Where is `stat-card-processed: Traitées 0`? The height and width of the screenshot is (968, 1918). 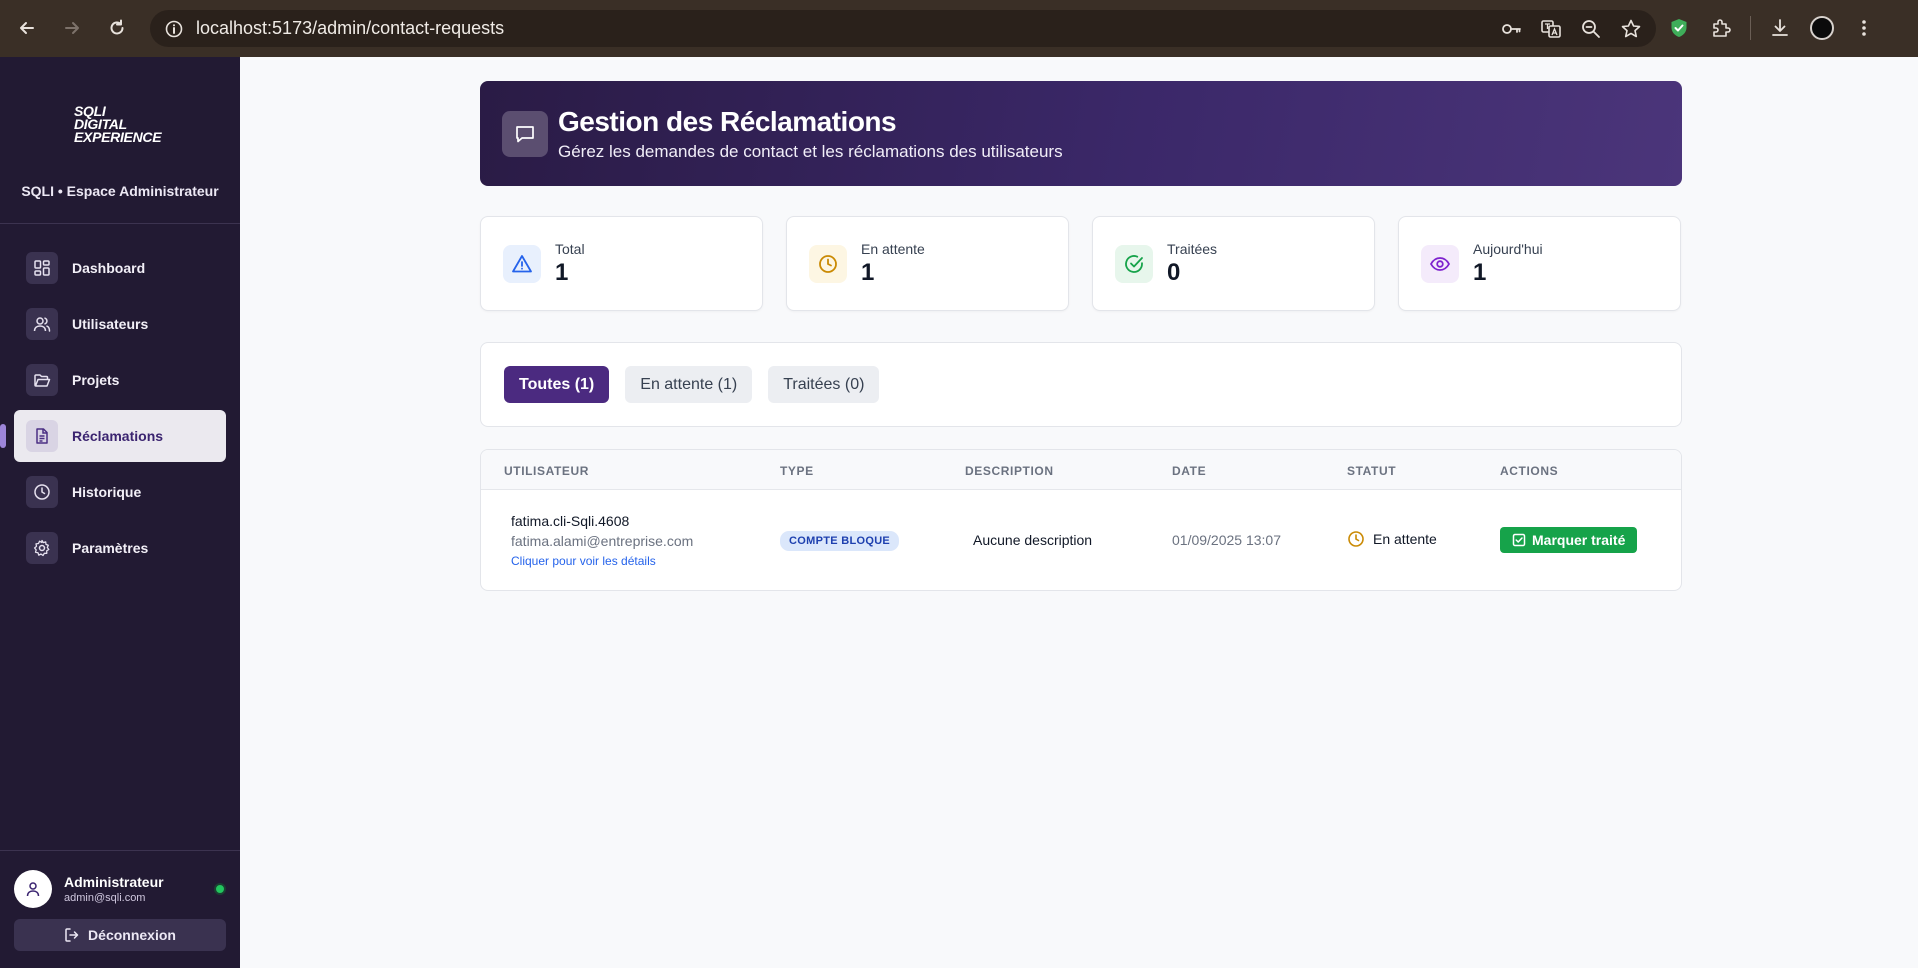 stat-card-processed: Traitées 0 is located at coordinates (1233, 263).